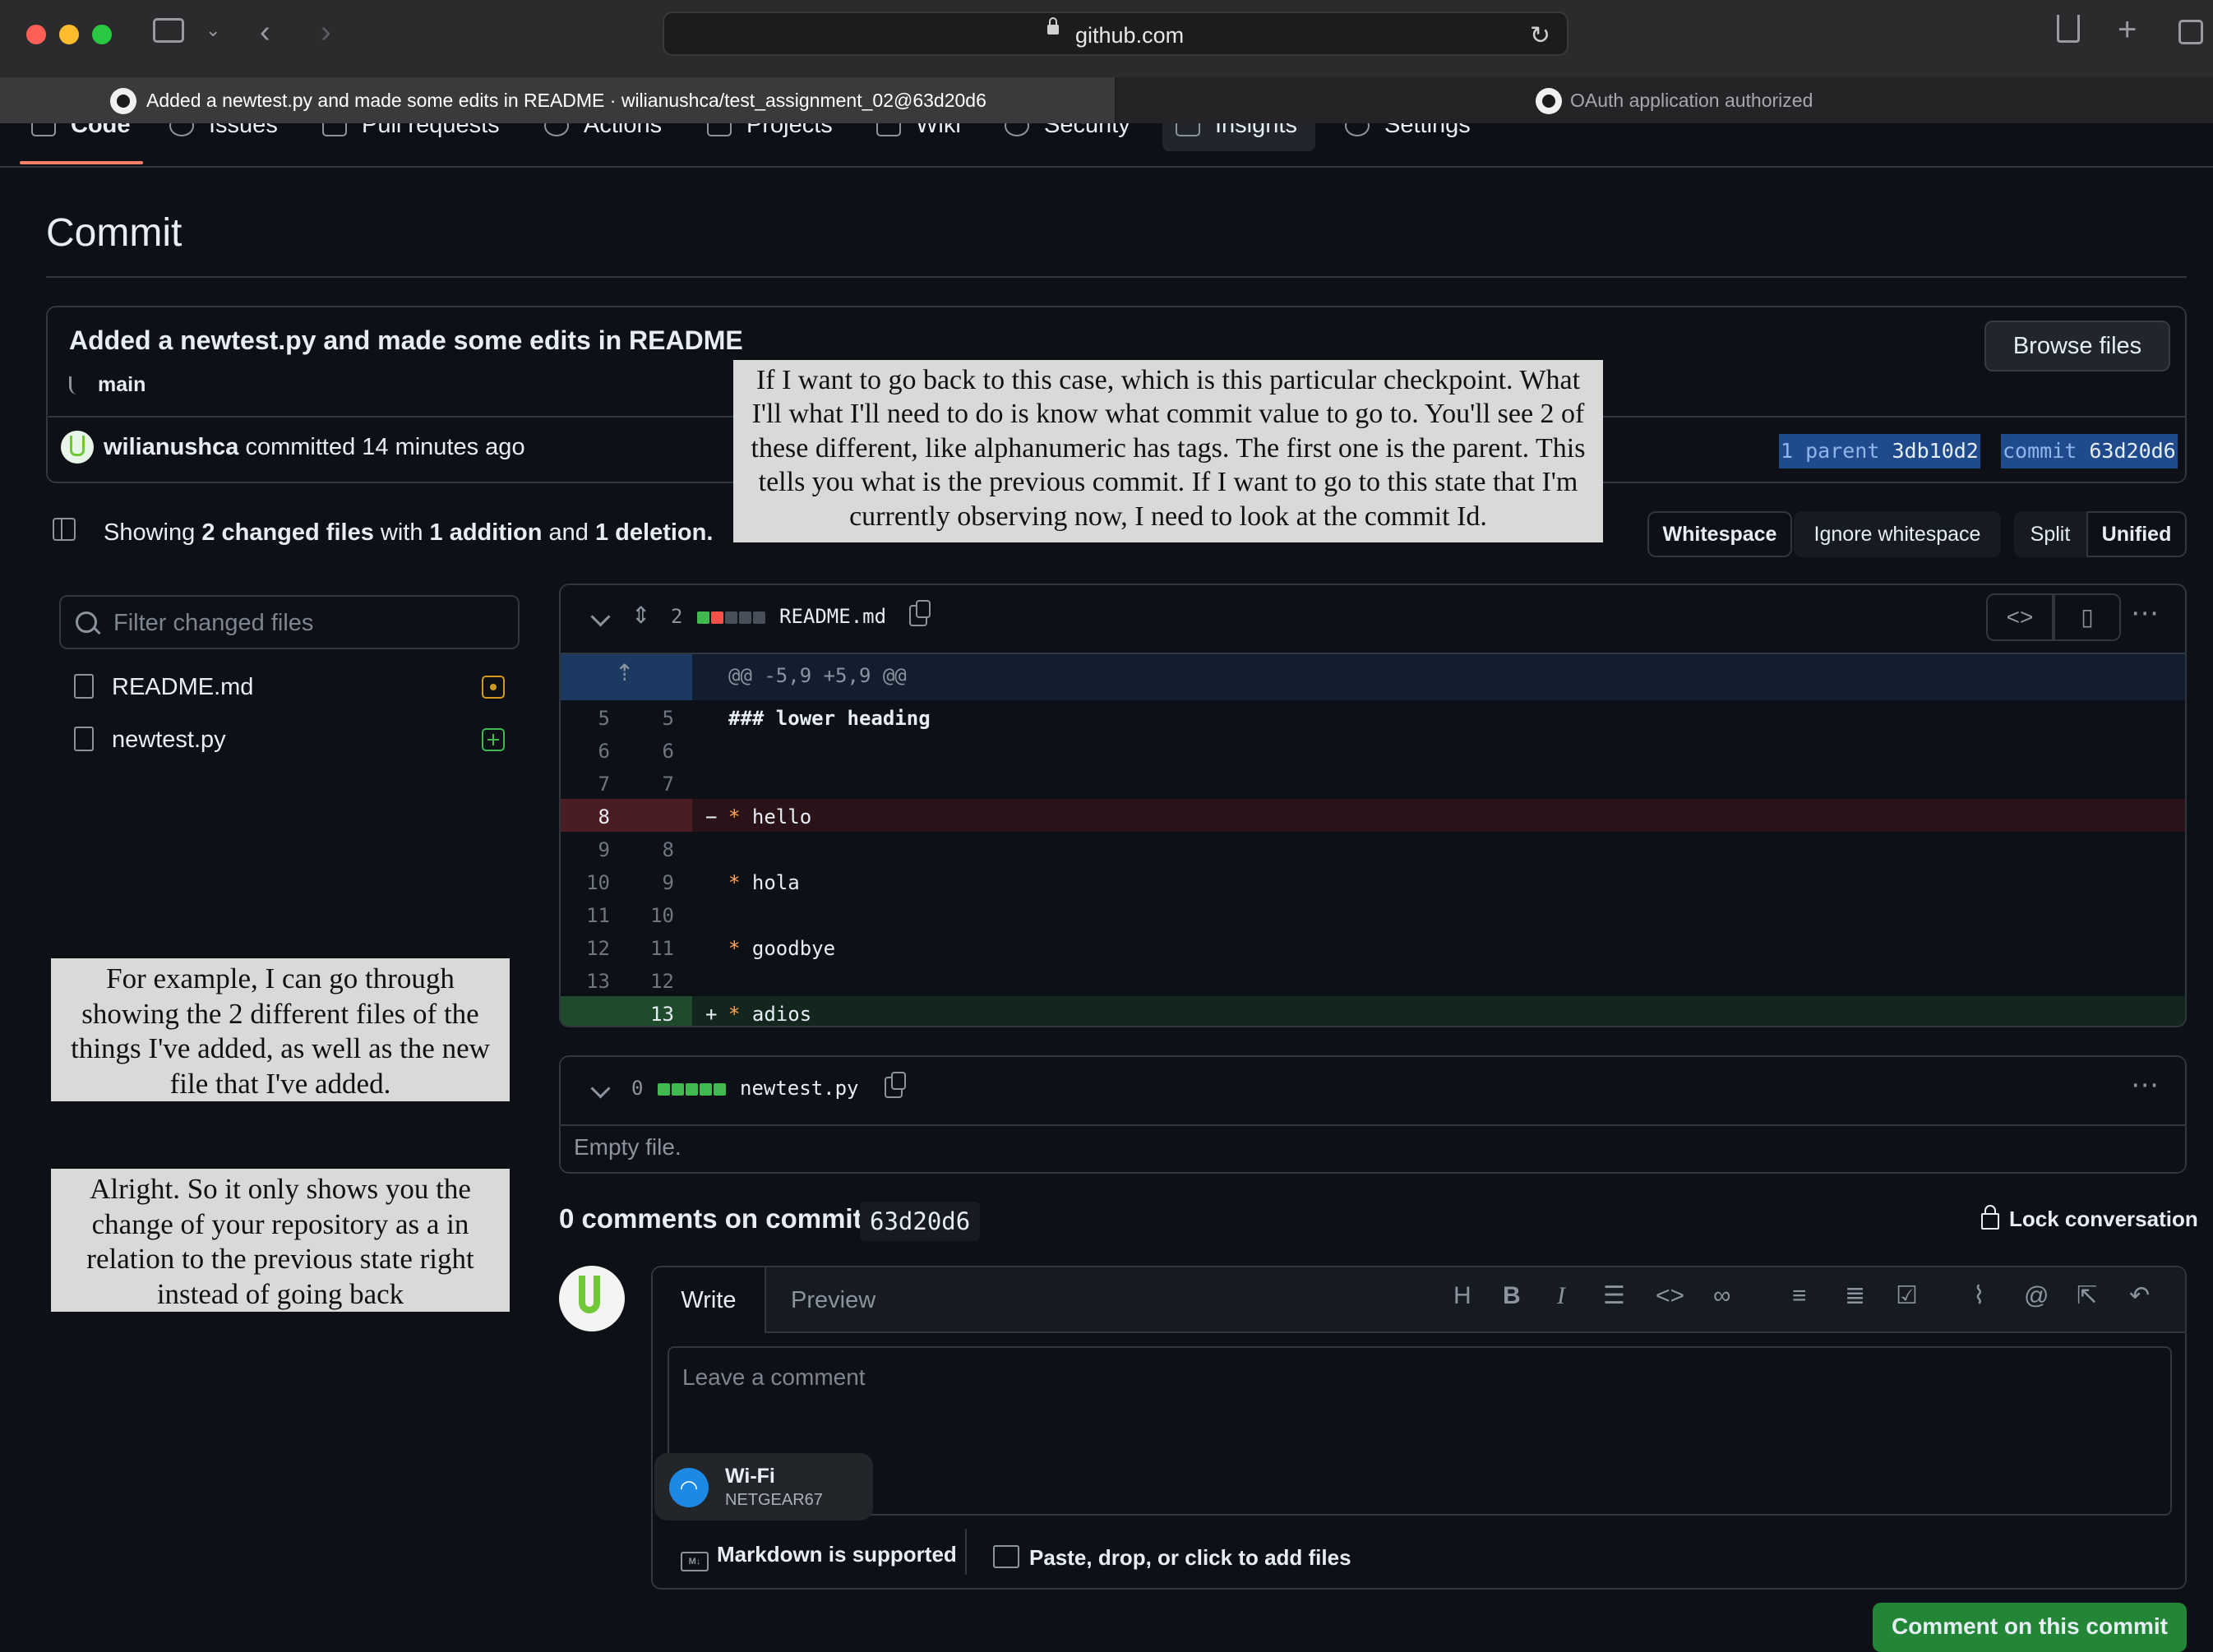 The image size is (2213, 1652). I want to click on address-bar: github.com ↻, so click(1116, 34).